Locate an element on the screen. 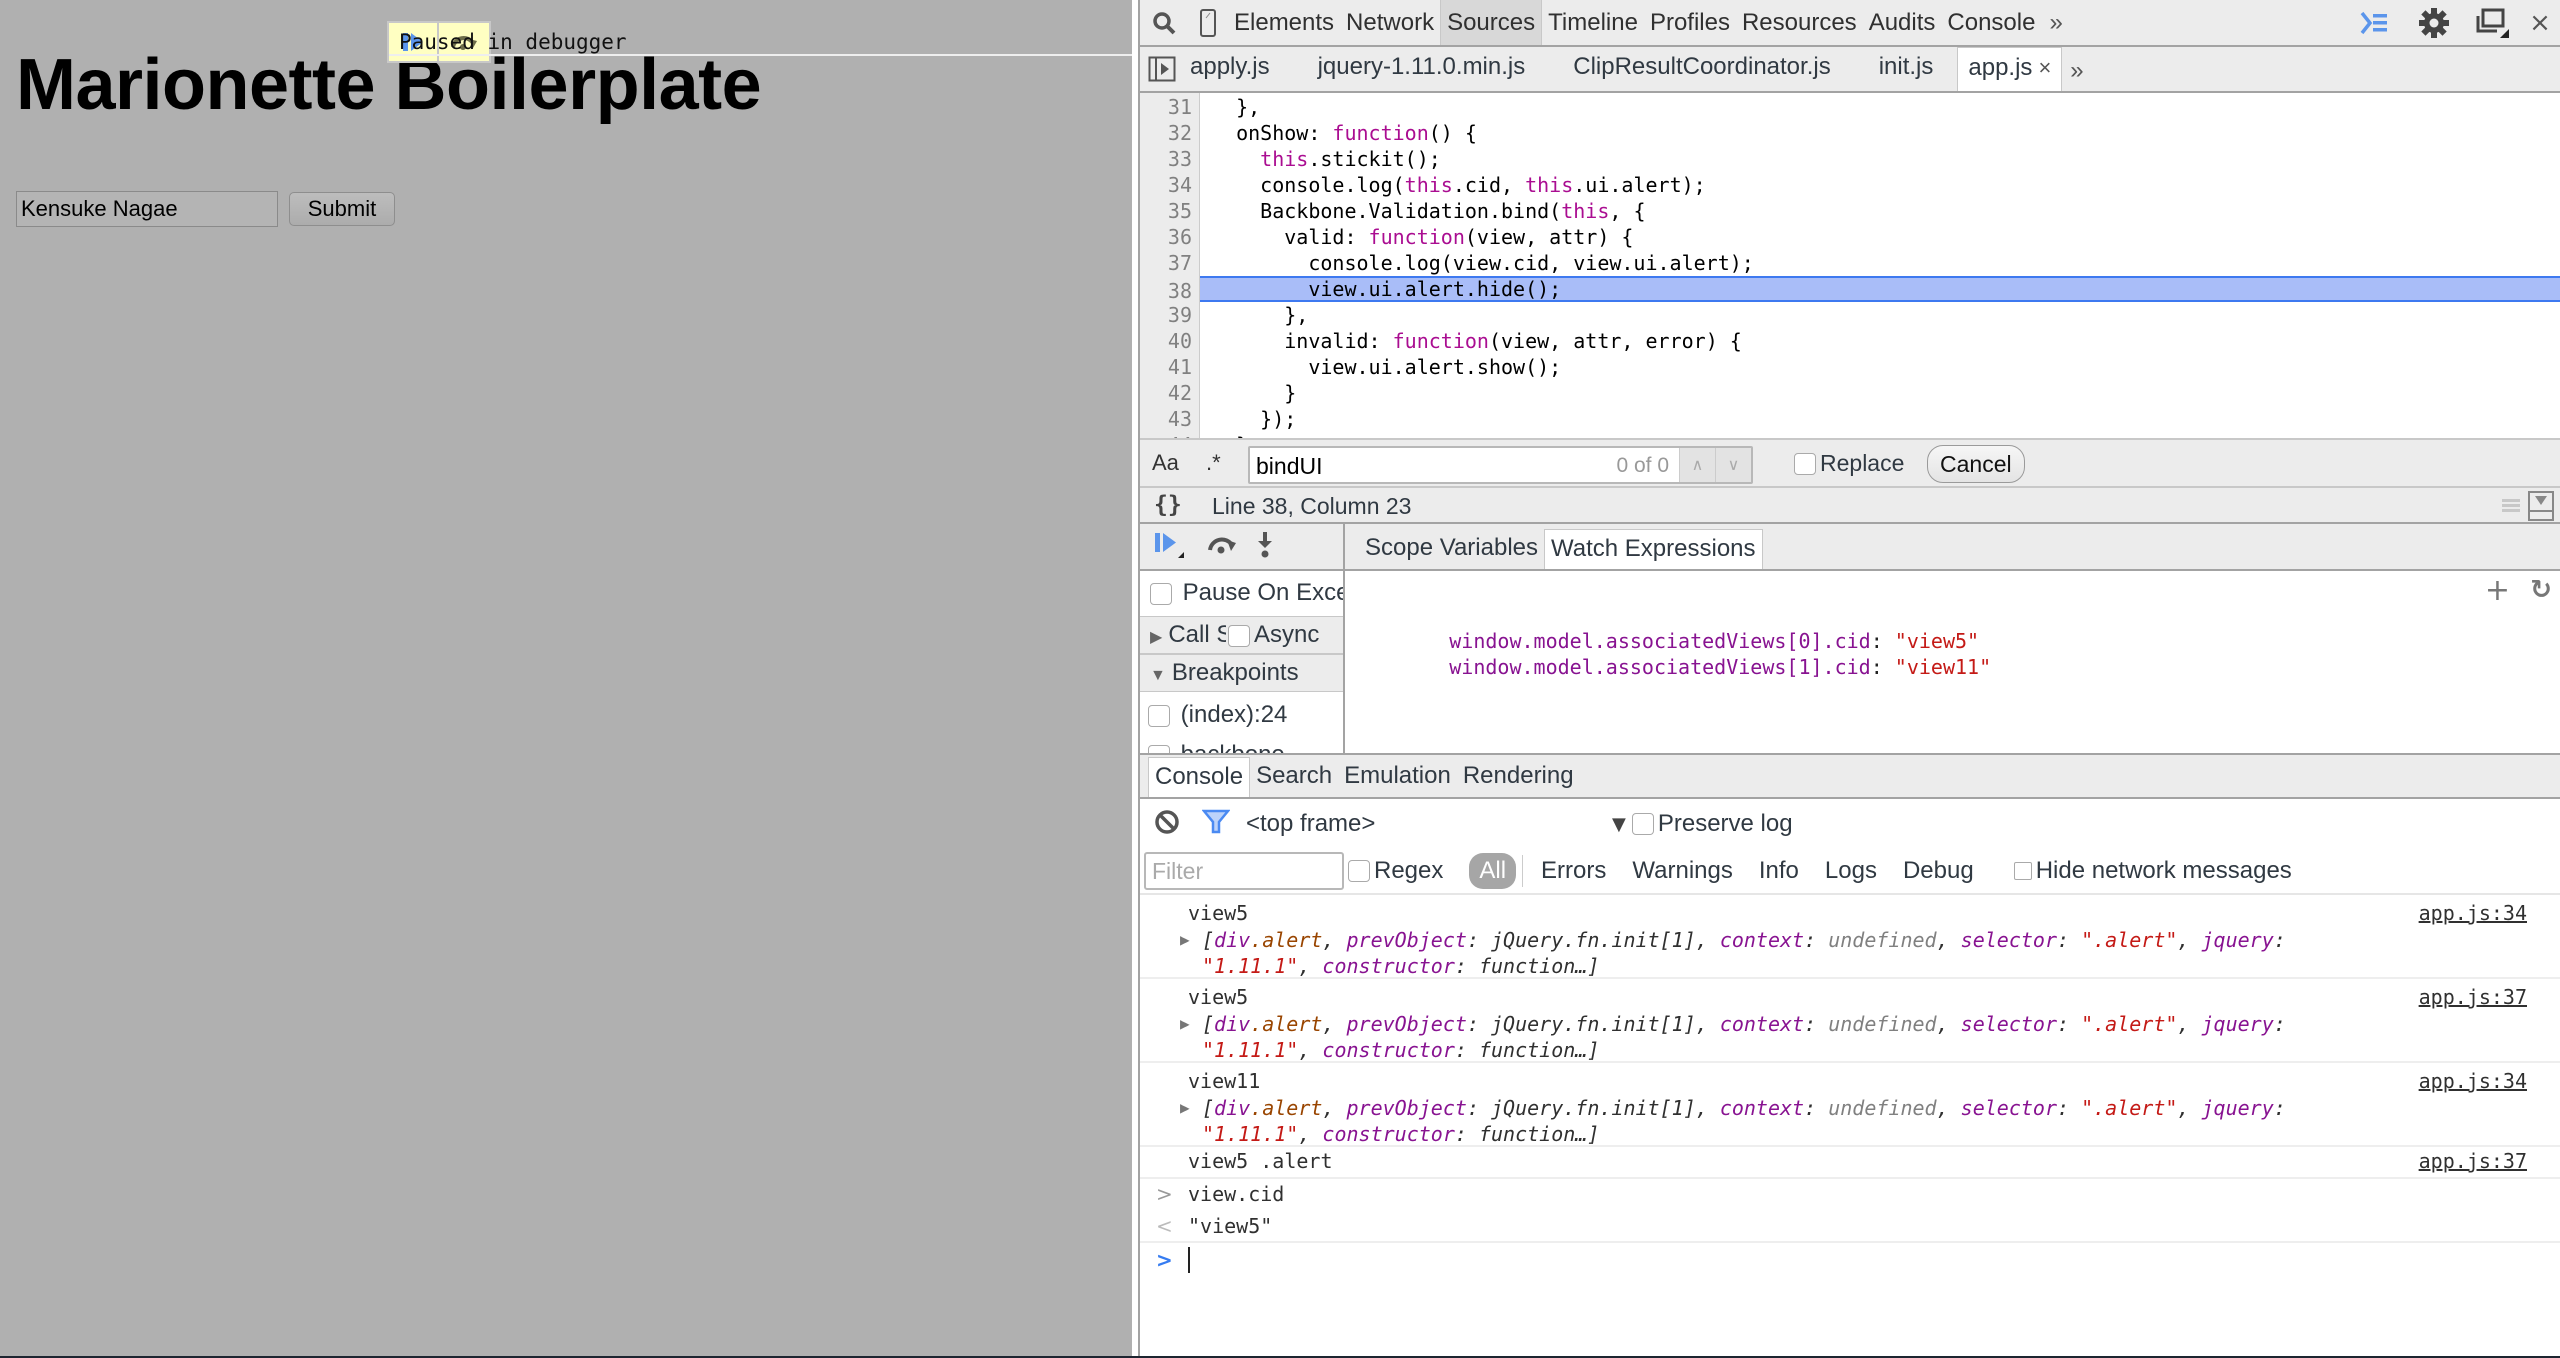 The width and height of the screenshot is (2560, 1358). tab-scope-variables: Scope Variables is located at coordinates (1451, 549).